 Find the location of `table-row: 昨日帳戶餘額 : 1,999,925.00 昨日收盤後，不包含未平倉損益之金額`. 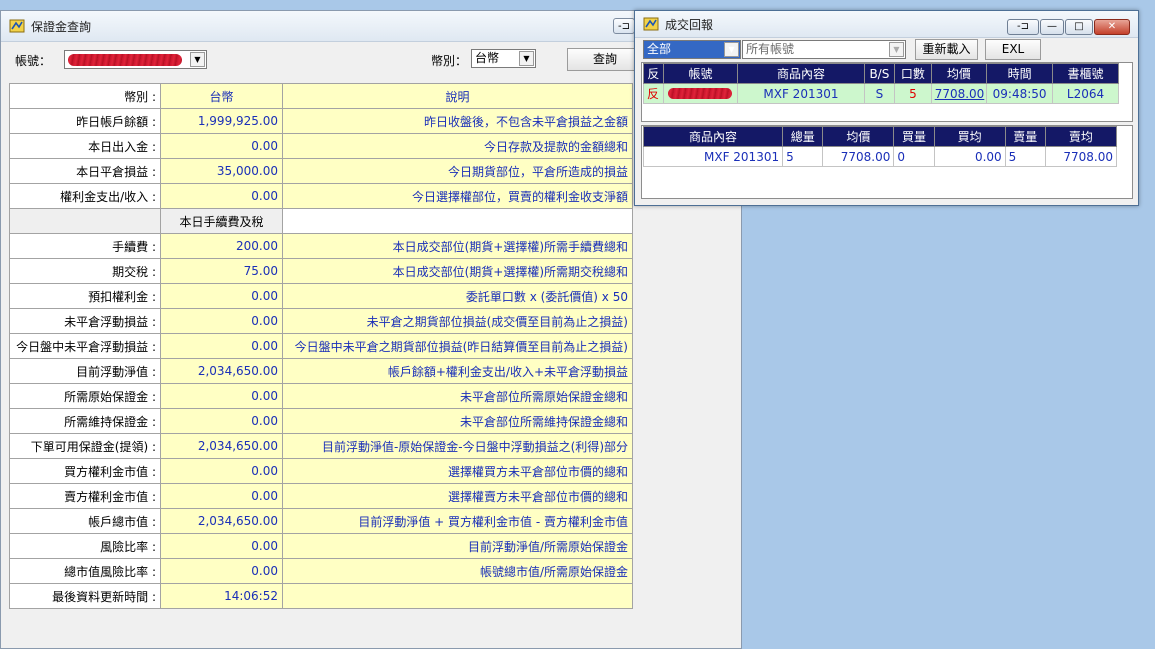

table-row: 昨日帳戶餘額 : 1,999,925.00 昨日收盤後，不包含未平倉損益之金額 is located at coordinates (321, 121).